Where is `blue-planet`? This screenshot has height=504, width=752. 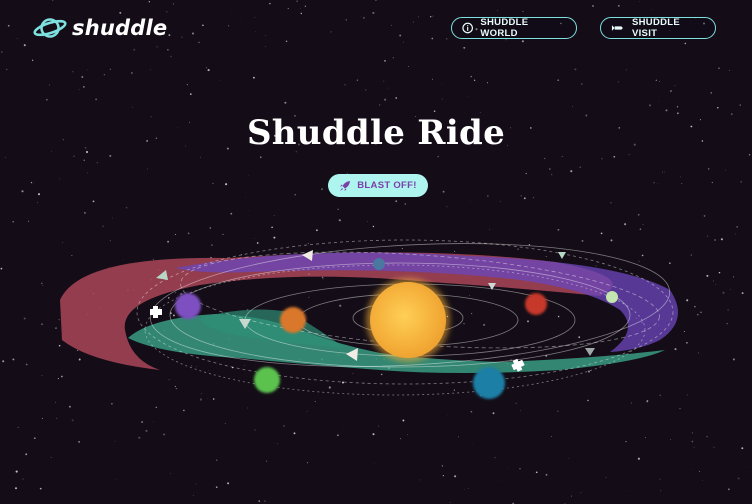
blue-planet is located at coordinates (489, 383).